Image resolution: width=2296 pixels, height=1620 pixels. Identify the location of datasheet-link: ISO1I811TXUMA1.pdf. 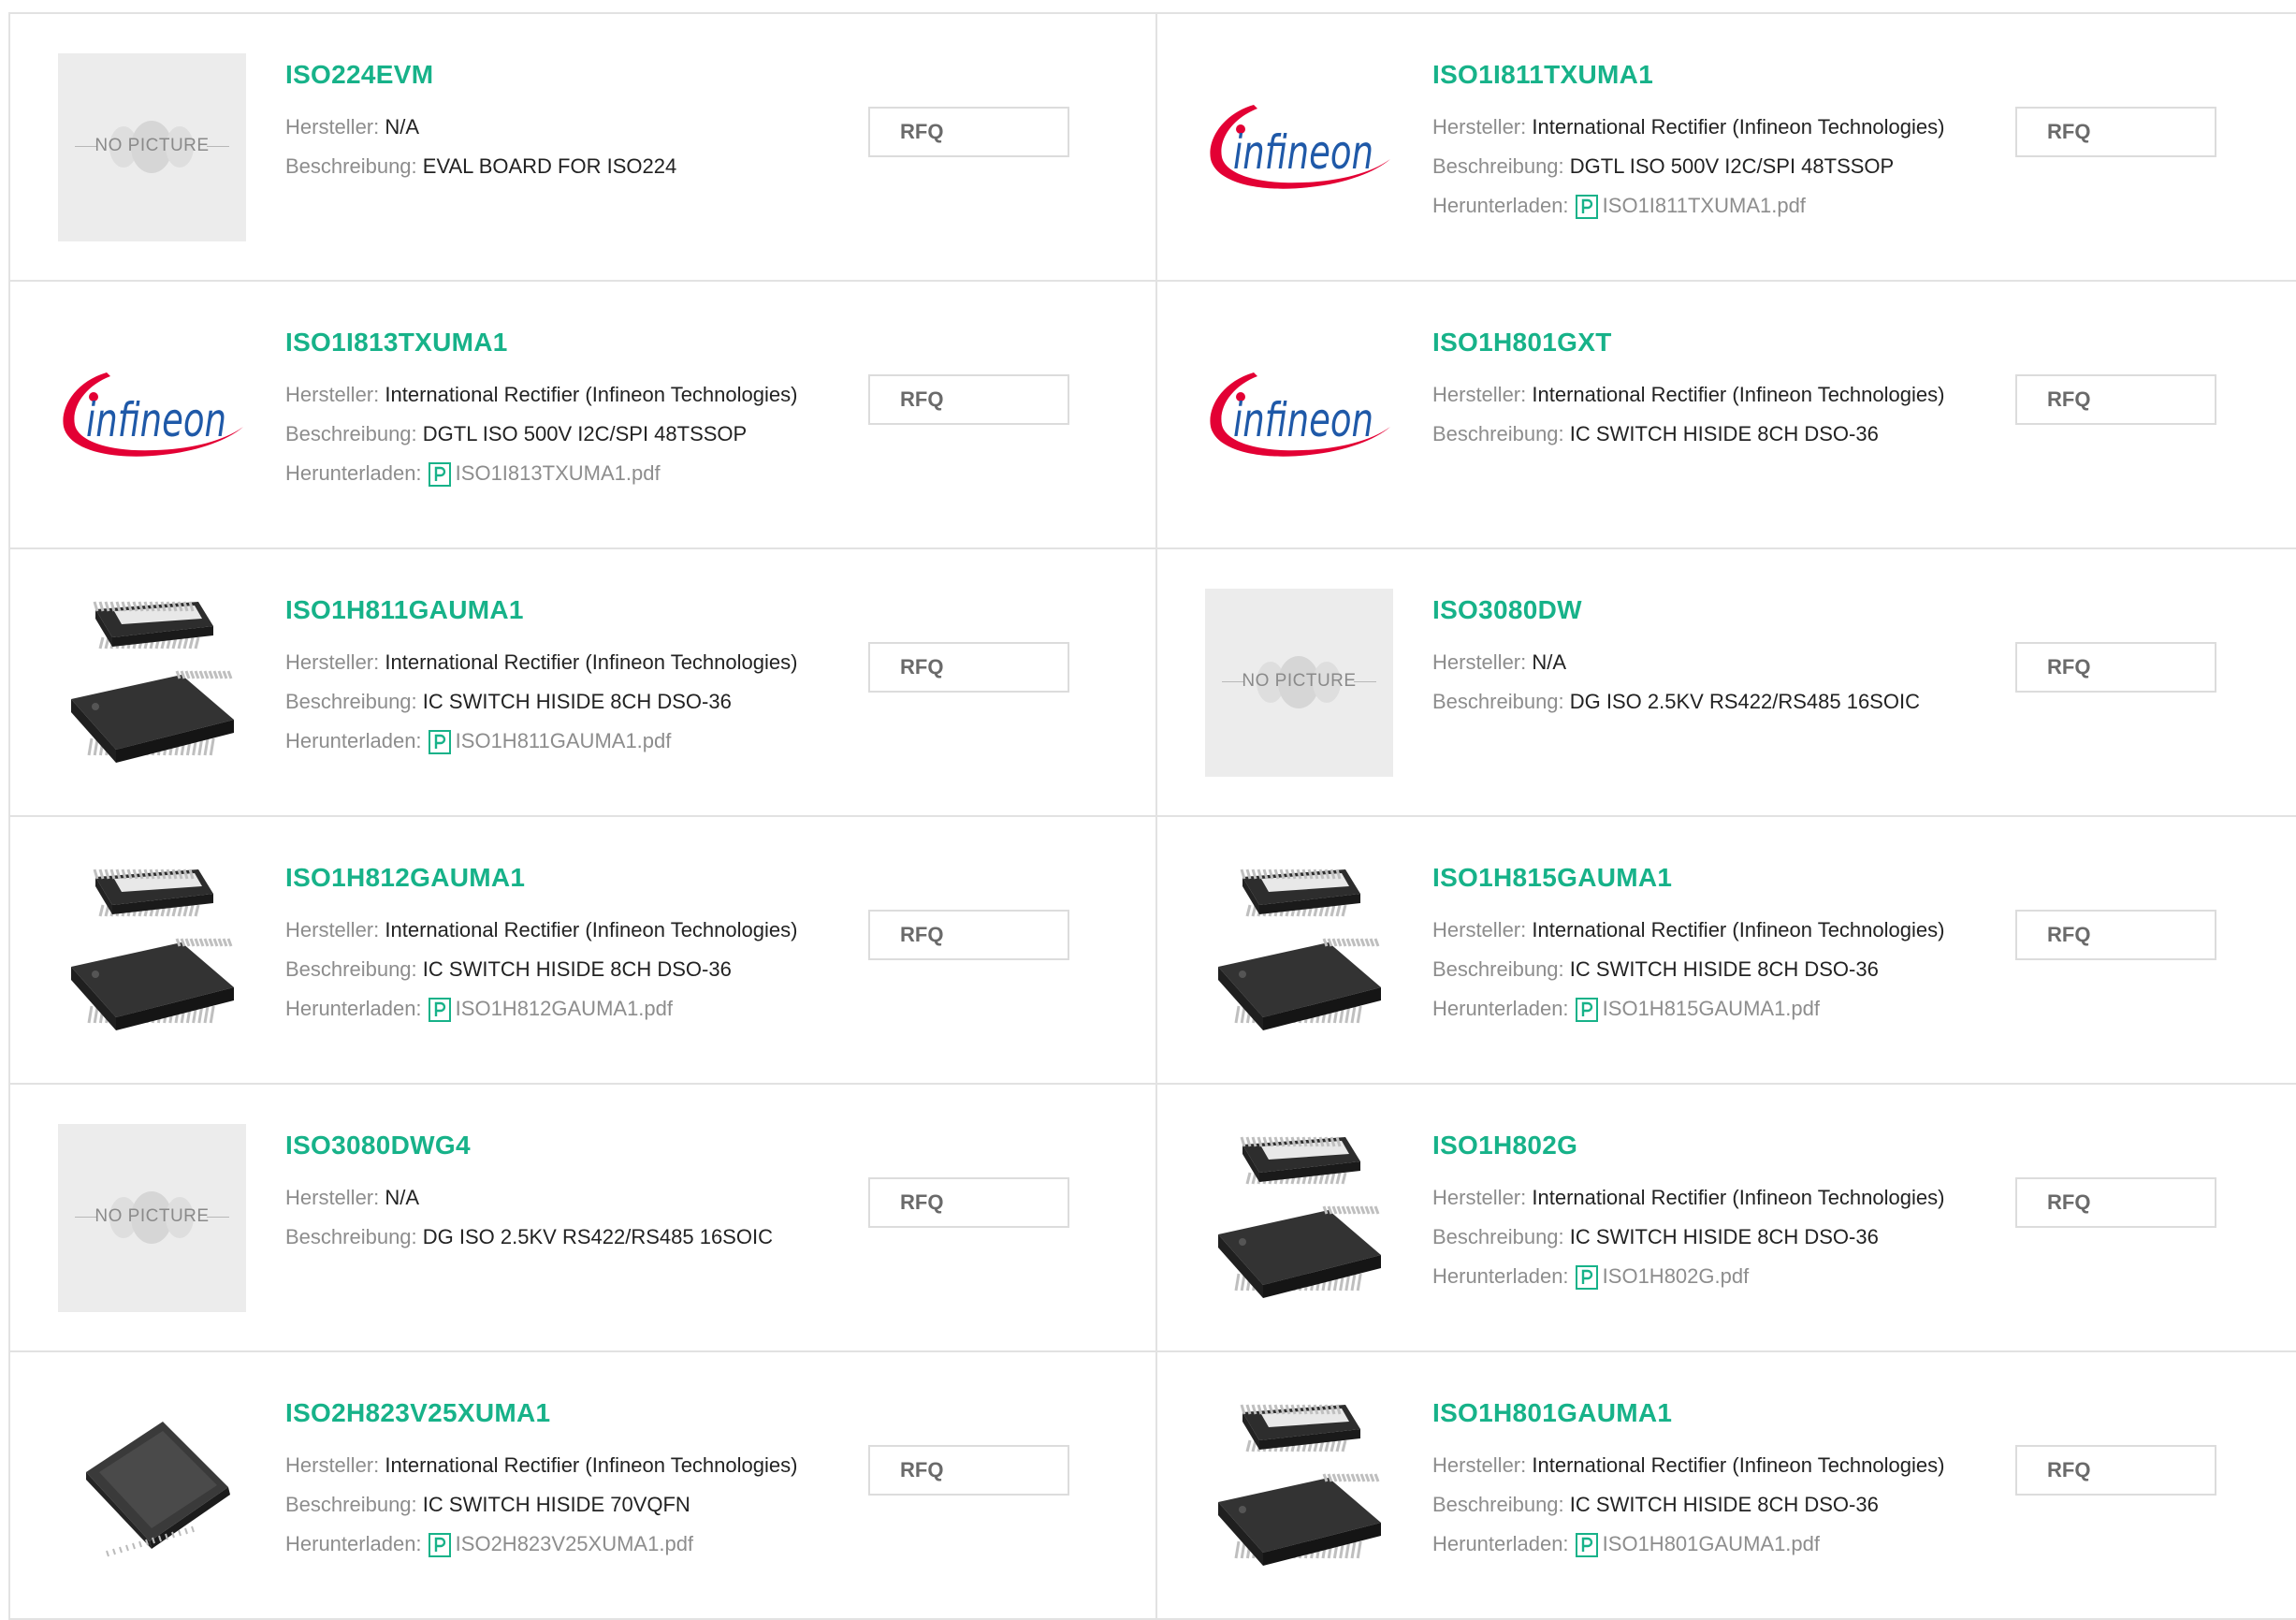
(1704, 205).